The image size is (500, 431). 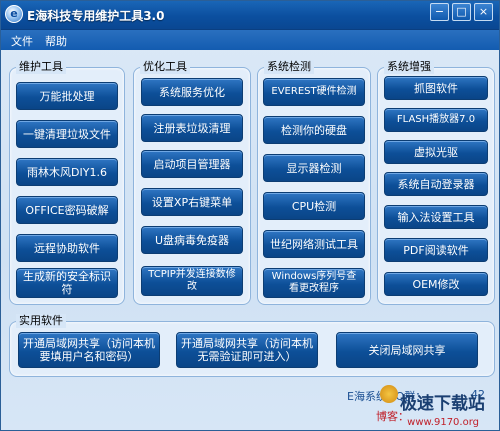 I want to click on btn-auto-login: 系统自动登录器, so click(x=436, y=184).